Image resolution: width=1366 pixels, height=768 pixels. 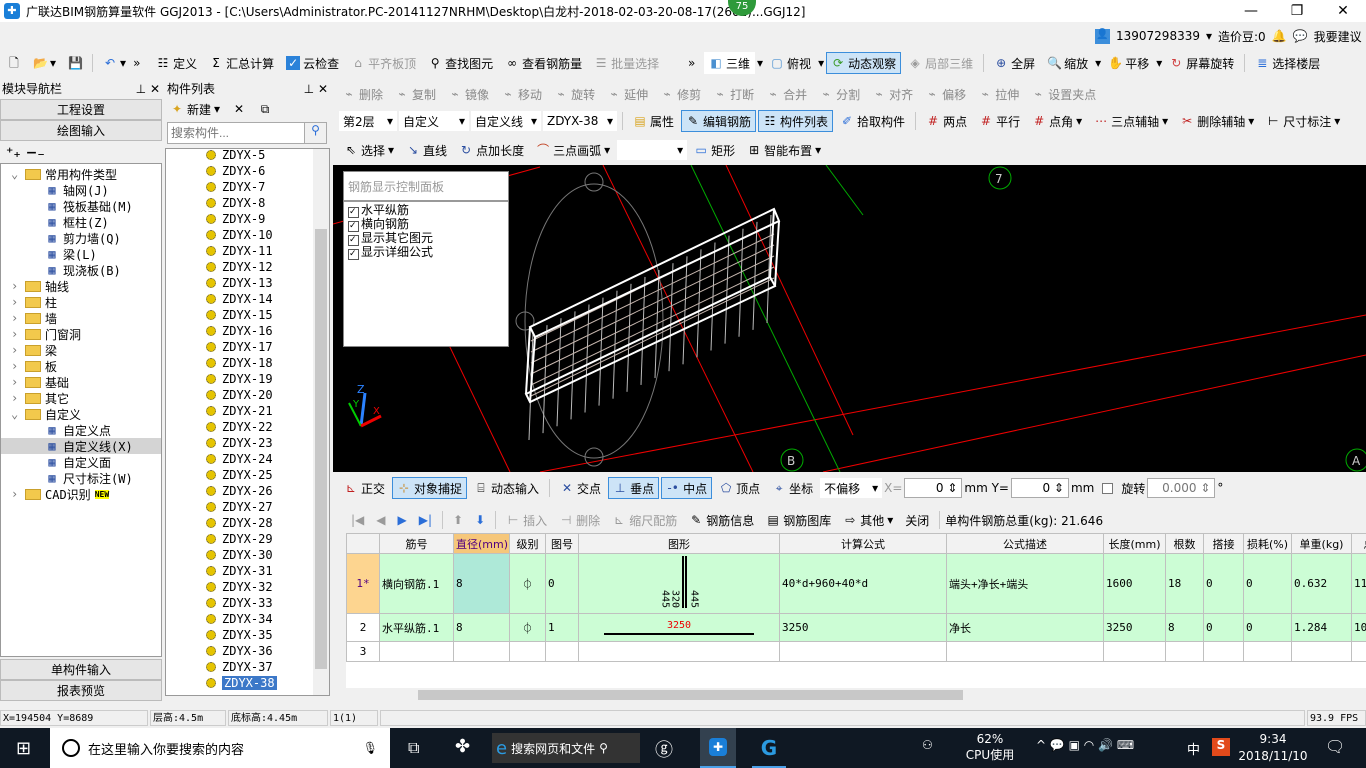 I want to click on tree-item: ▦ 框柱(Z), so click(x=81, y=222).